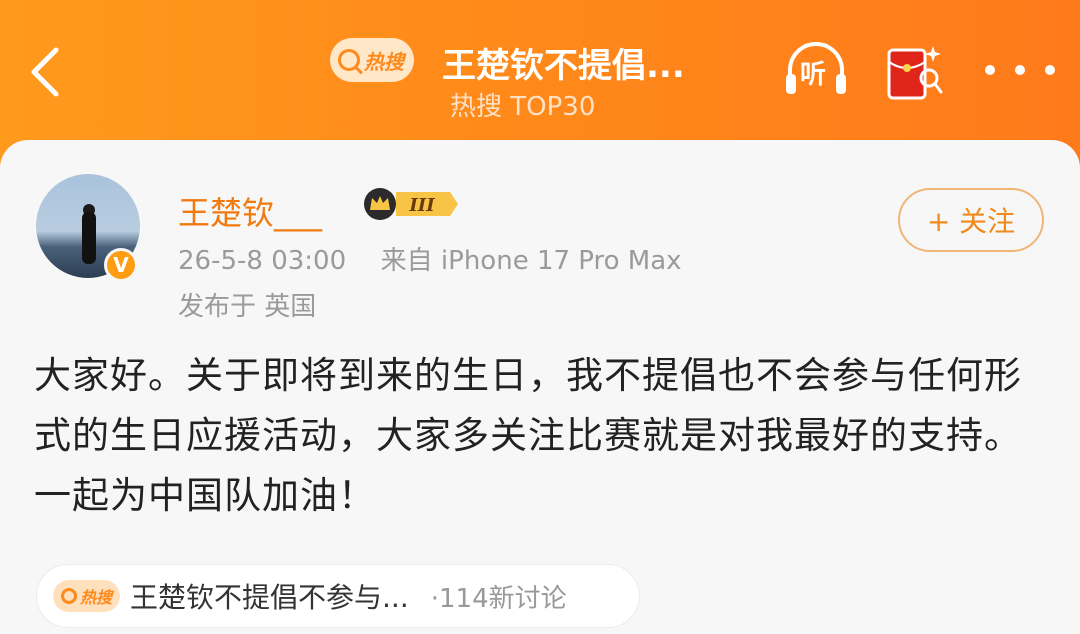 The image size is (1080, 634). I want to click on back-arrow-icon, so click(45, 72).